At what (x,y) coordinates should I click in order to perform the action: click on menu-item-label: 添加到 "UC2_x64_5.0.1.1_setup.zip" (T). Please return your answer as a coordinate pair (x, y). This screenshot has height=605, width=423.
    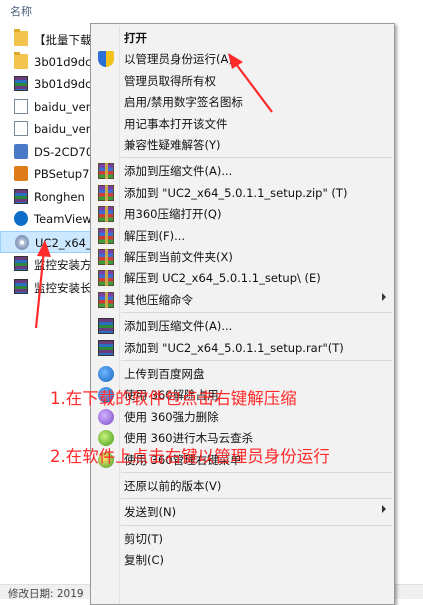
    Looking at the image, I should click on (236, 192).